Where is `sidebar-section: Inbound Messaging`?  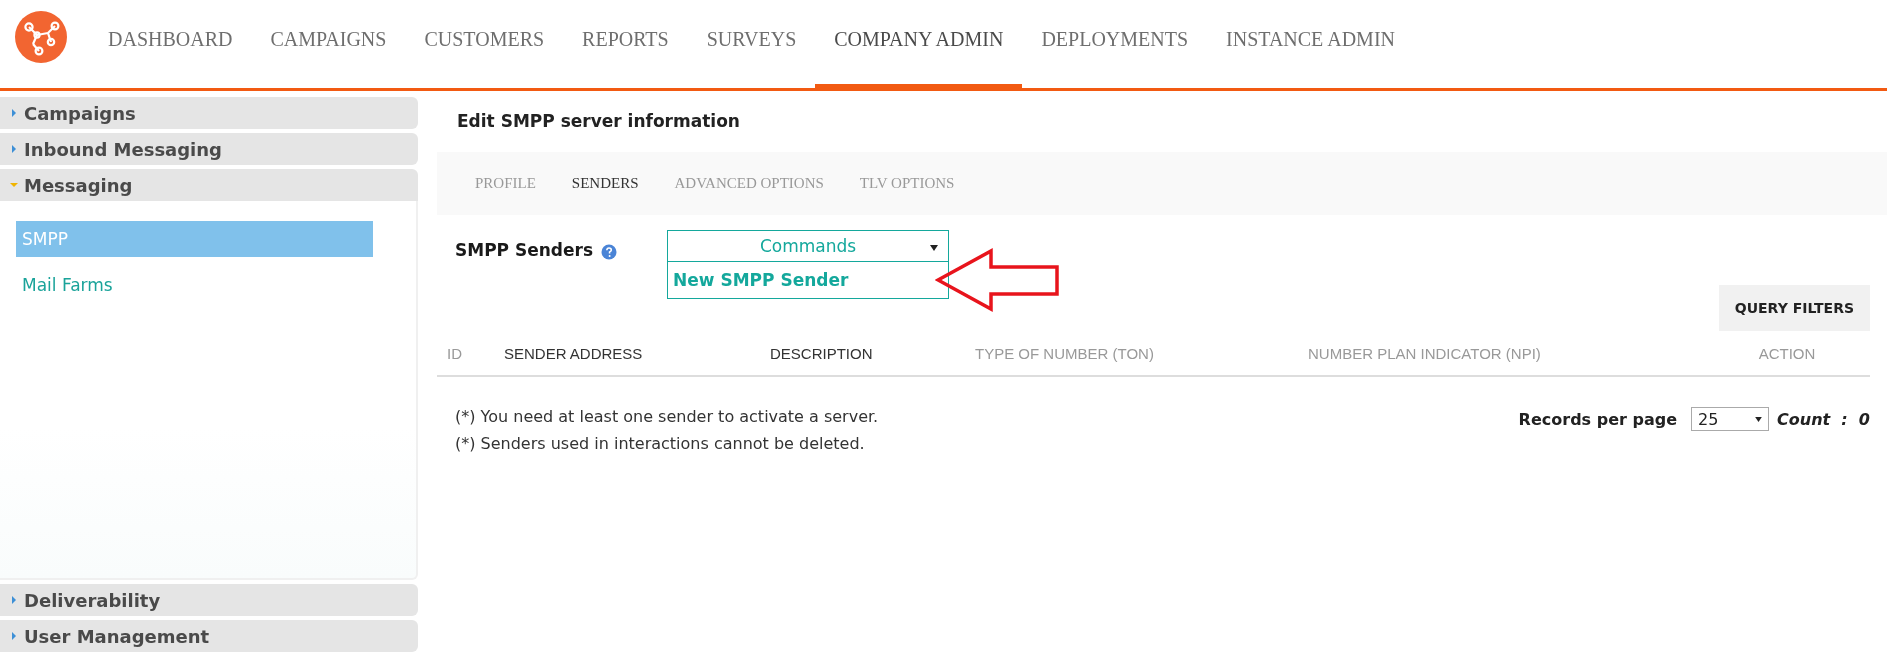
sidebar-section: Inbound Messaging is located at coordinates (209, 149).